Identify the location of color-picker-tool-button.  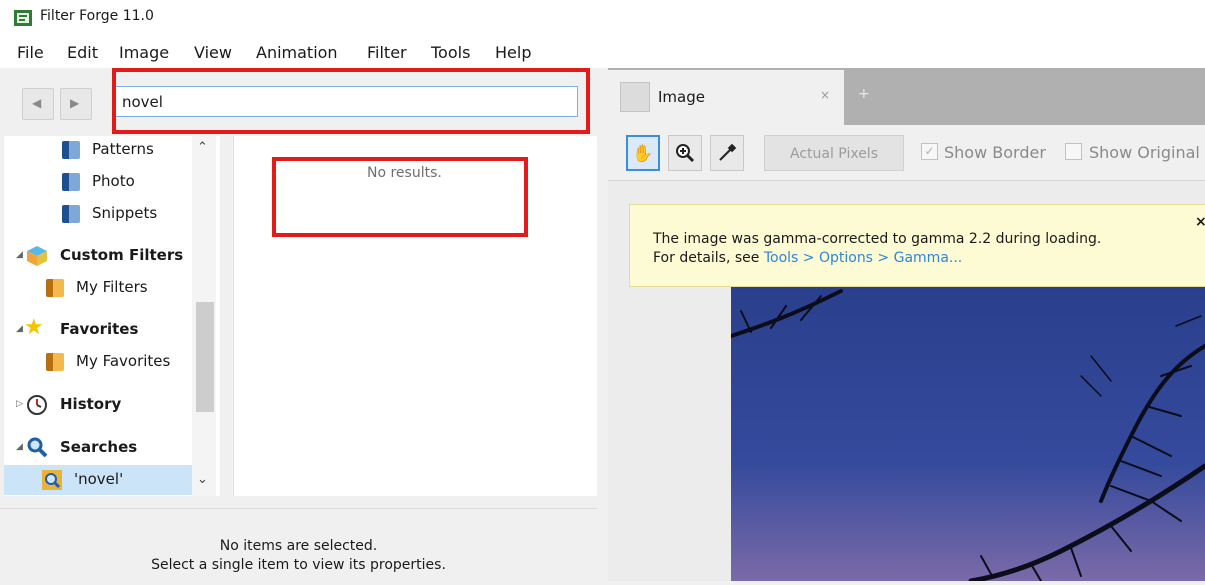
(727, 153).